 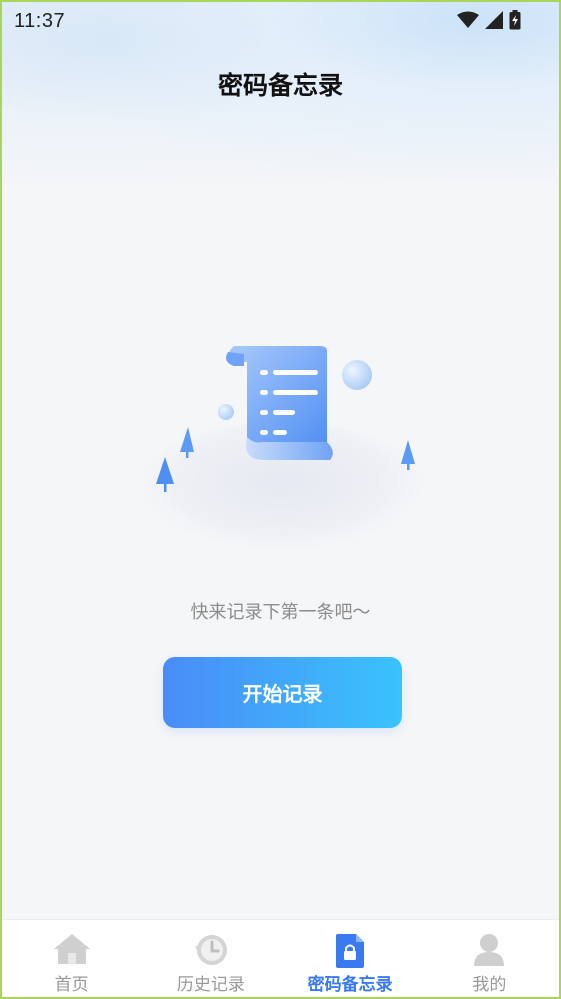 What do you see at coordinates (350, 953) in the screenshot?
I see `lock-document-icon` at bounding box center [350, 953].